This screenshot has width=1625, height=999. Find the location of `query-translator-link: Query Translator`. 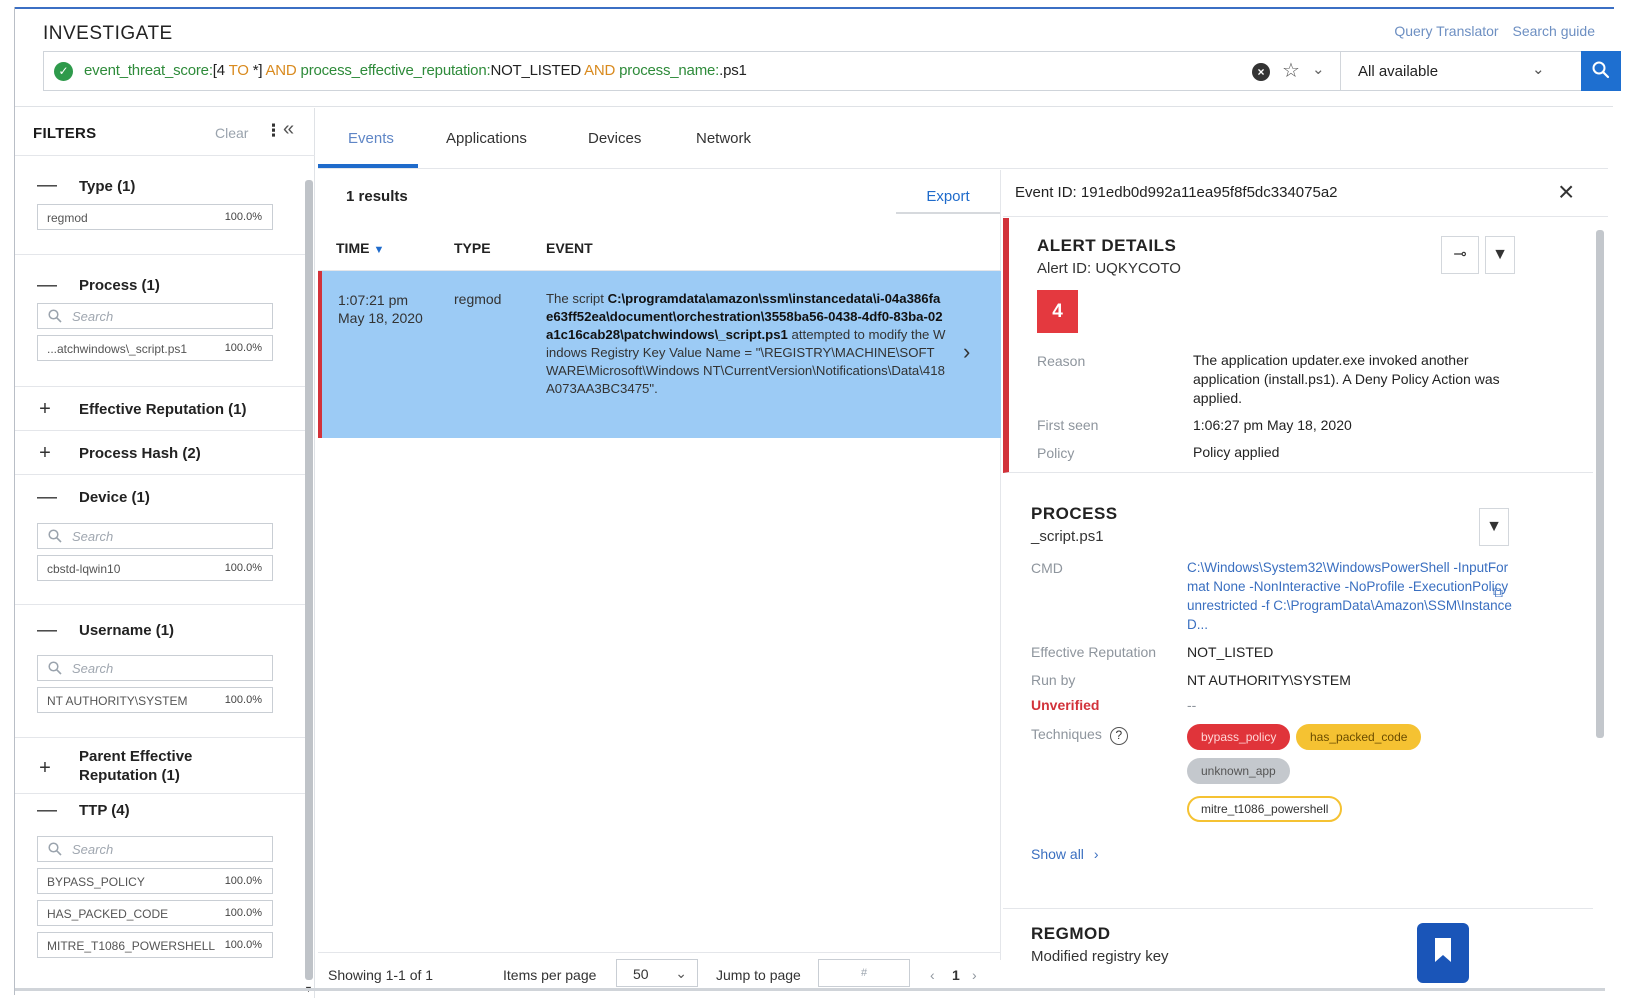

query-translator-link: Query Translator is located at coordinates (1446, 31).